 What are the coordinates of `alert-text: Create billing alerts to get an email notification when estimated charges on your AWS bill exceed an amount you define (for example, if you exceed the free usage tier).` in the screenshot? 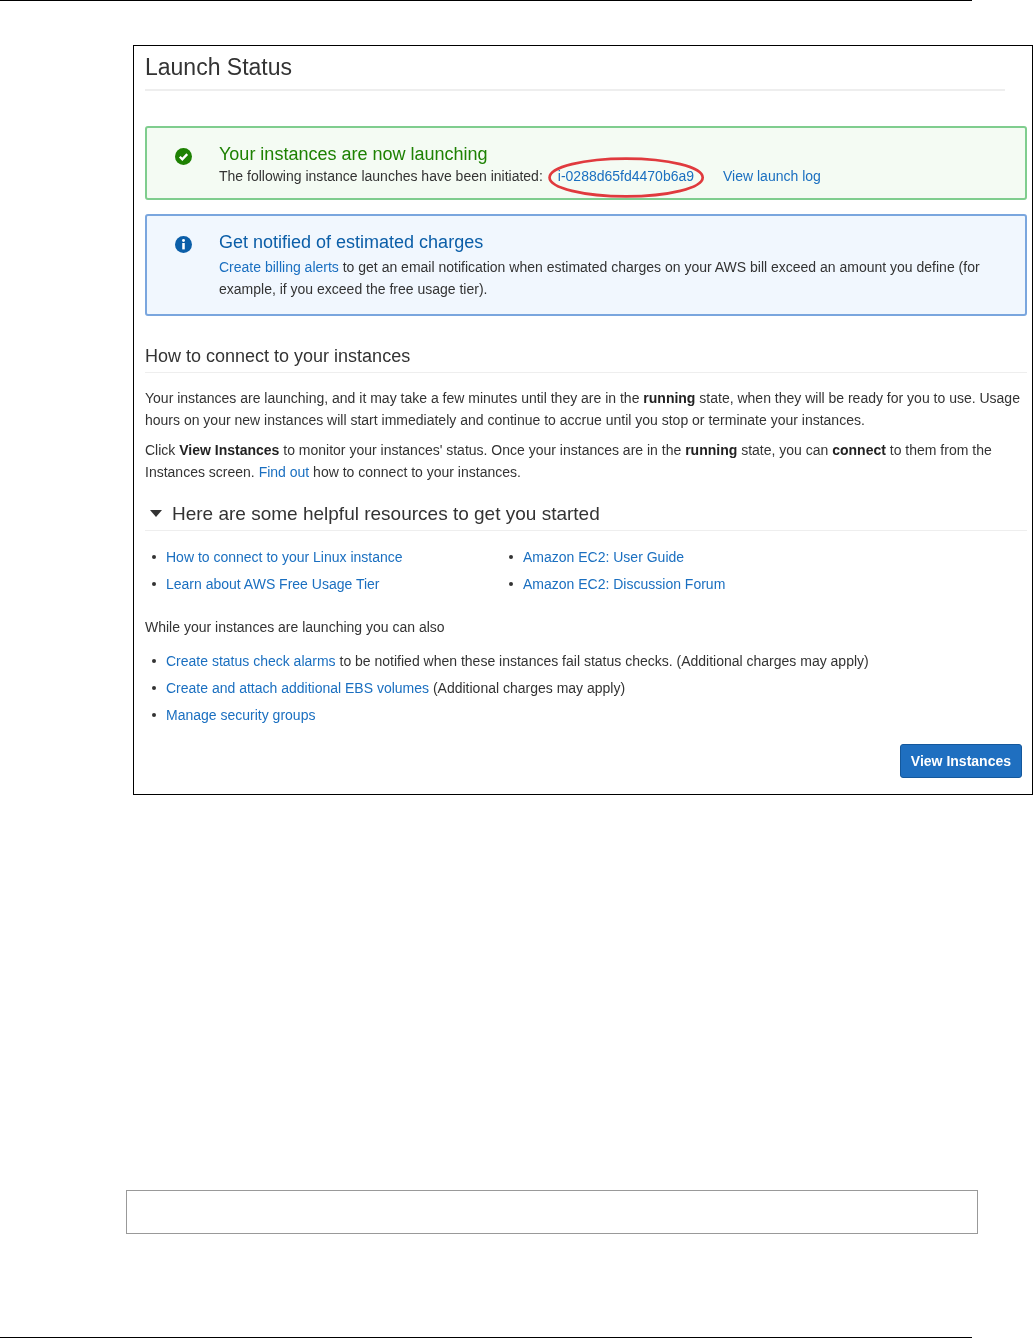 It's located at (600, 278).